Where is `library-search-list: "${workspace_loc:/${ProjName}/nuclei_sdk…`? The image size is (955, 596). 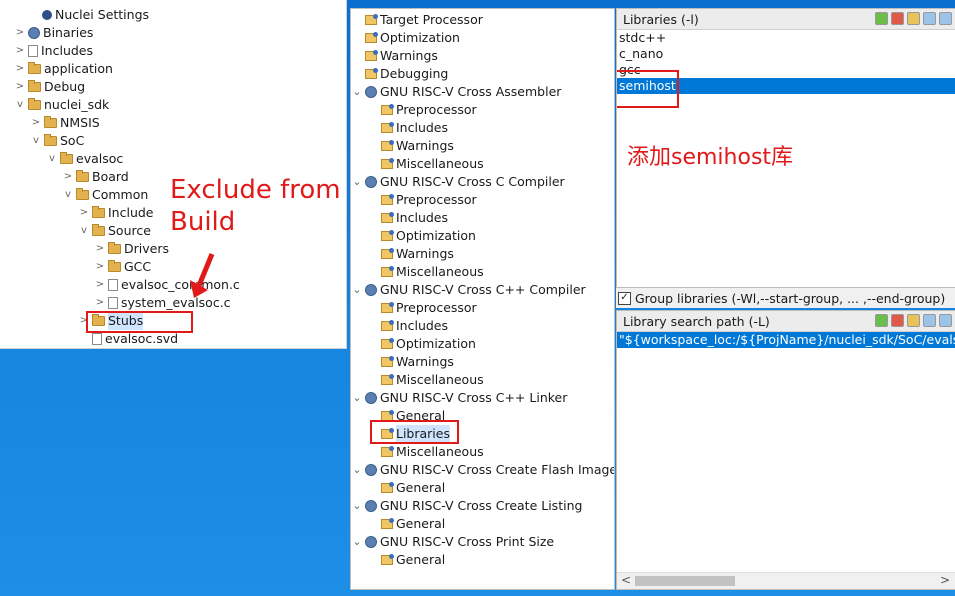 library-search-list: "${workspace_loc:/${ProjName}/nuclei_sdk… is located at coordinates (786, 340).